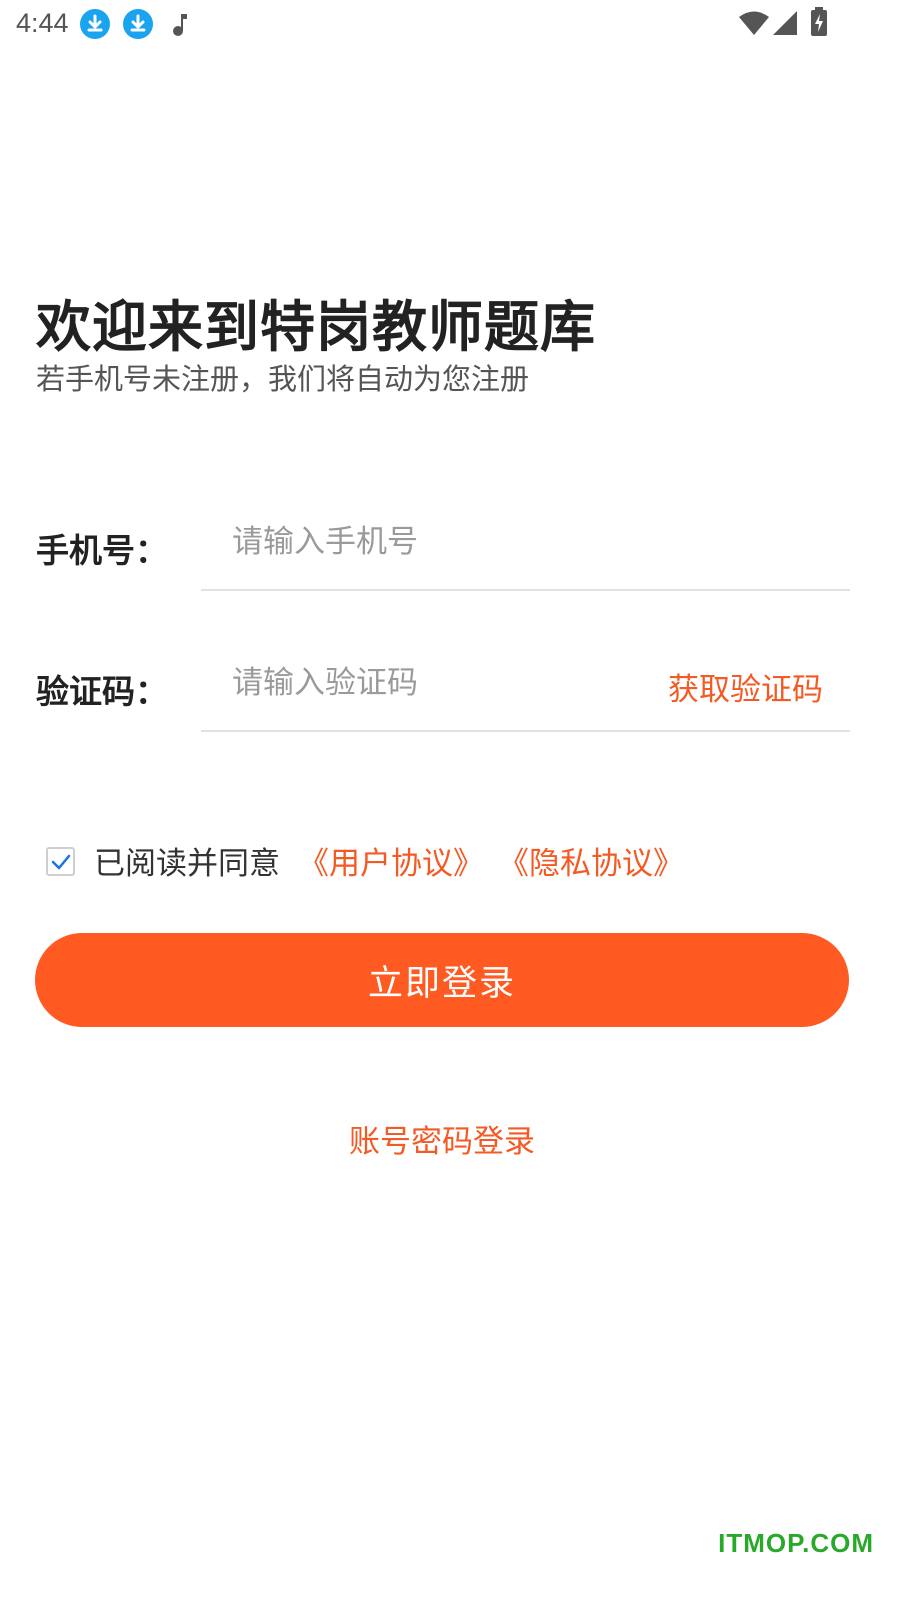  Describe the element at coordinates (796, 1543) in the screenshot. I see `watermark: ITMOP.COM` at that location.